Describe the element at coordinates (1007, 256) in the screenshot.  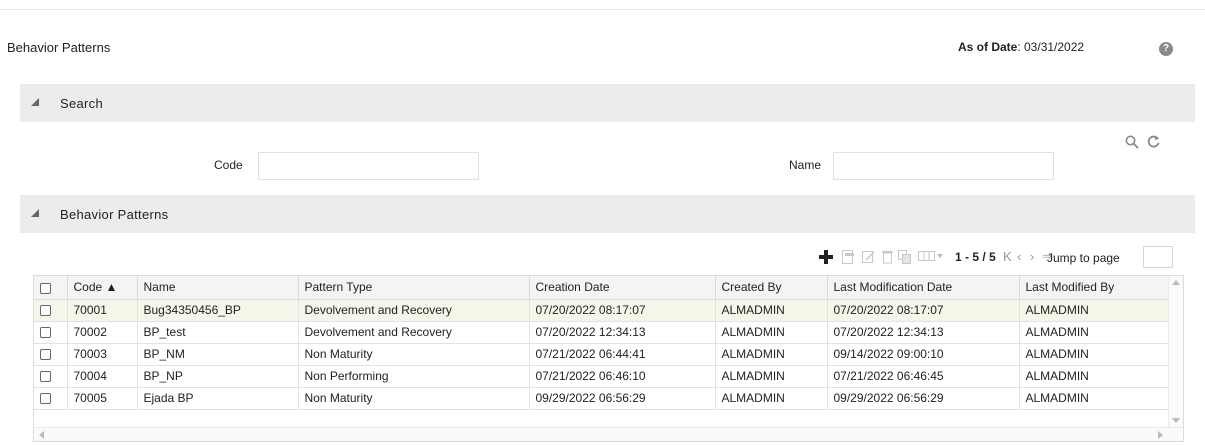
I see `first-page-icon: K` at that location.